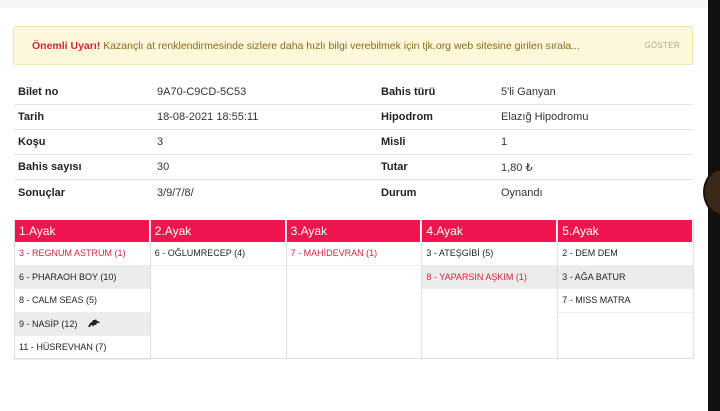 The width and height of the screenshot is (720, 411). I want to click on value-ticket-no: 9A70-C9CD-5C53, so click(202, 92).